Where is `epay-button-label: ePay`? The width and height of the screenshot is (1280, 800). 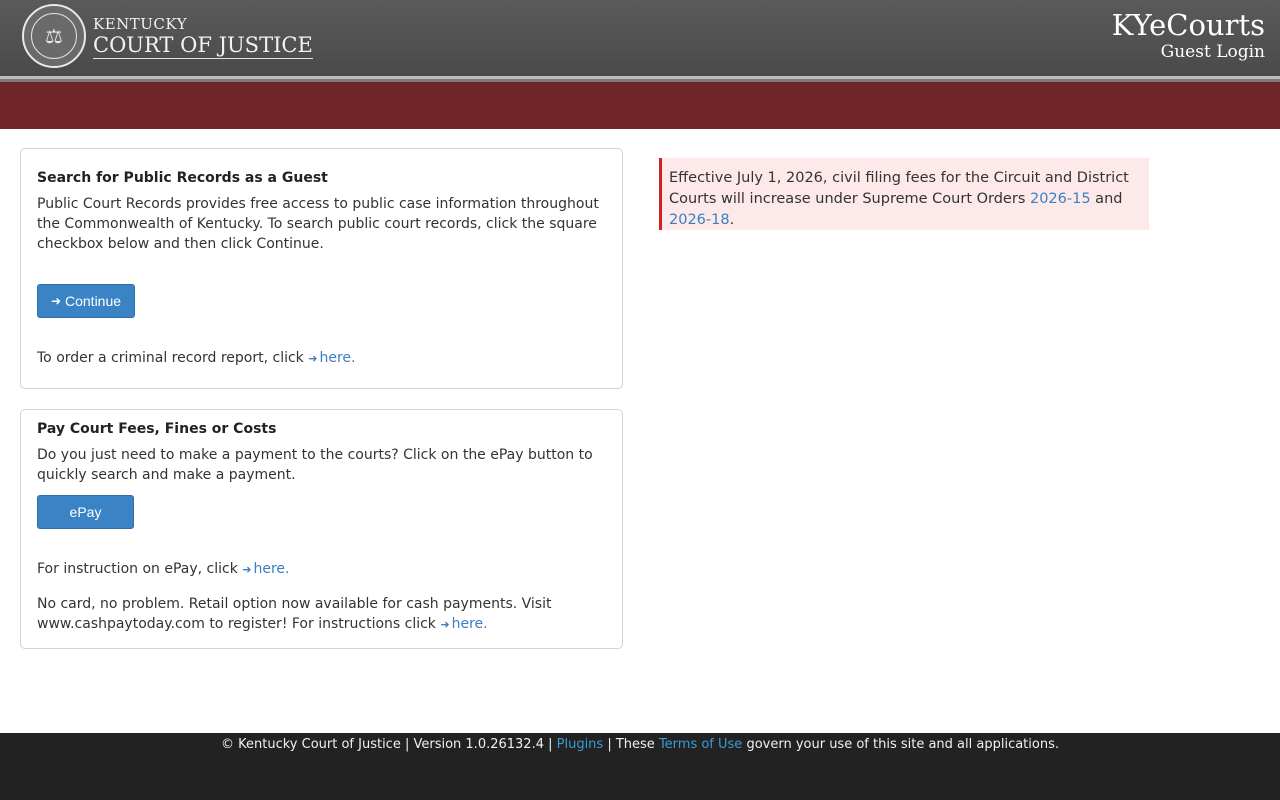 epay-button-label: ePay is located at coordinates (85, 512).